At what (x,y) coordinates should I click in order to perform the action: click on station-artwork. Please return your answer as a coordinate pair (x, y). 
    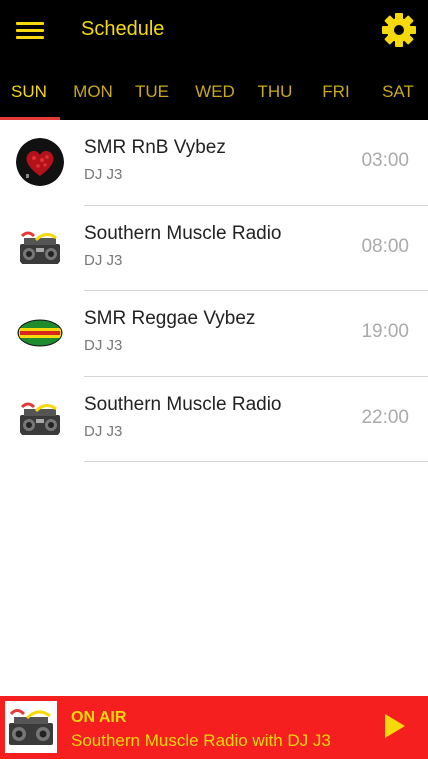
    Looking at the image, I should click on (31, 727).